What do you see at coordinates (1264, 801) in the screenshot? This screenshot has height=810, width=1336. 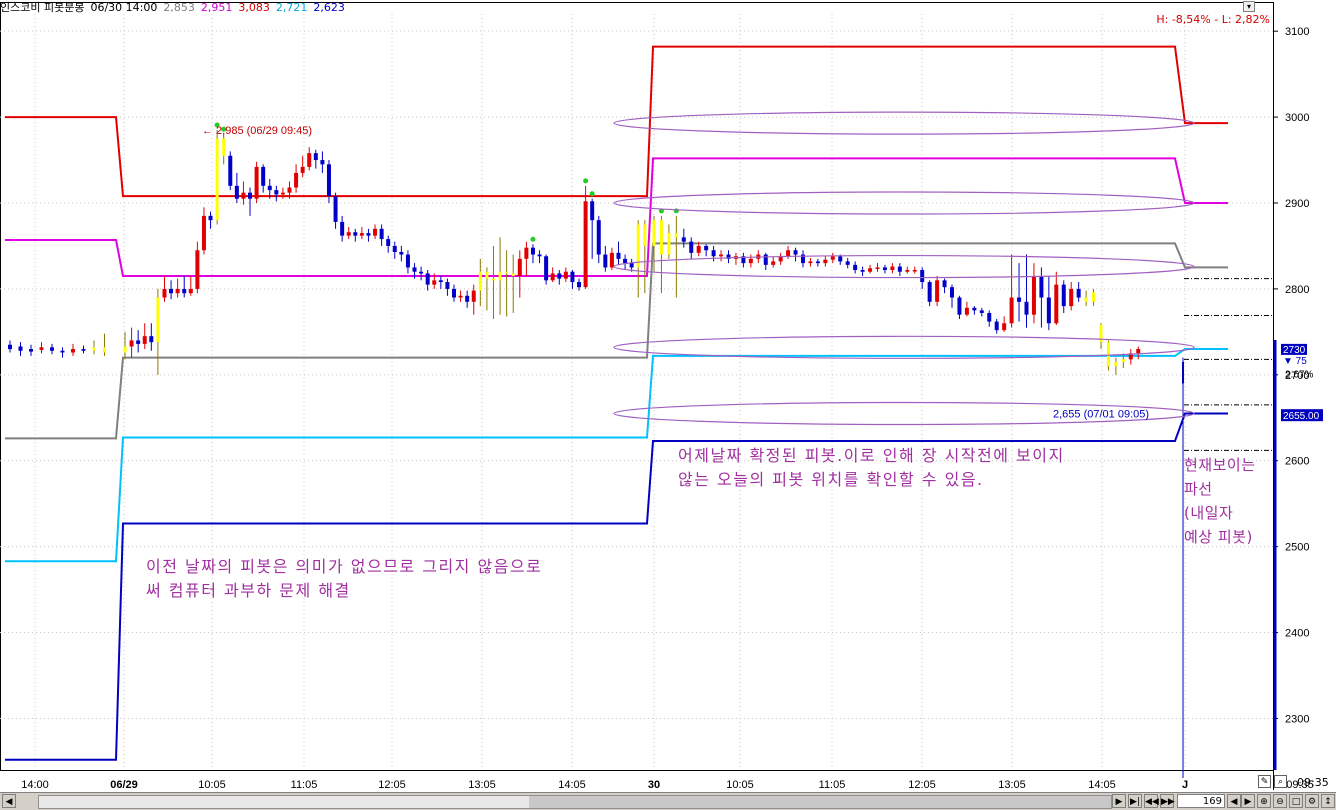 I see `zoom-in-icon: ⊕` at bounding box center [1264, 801].